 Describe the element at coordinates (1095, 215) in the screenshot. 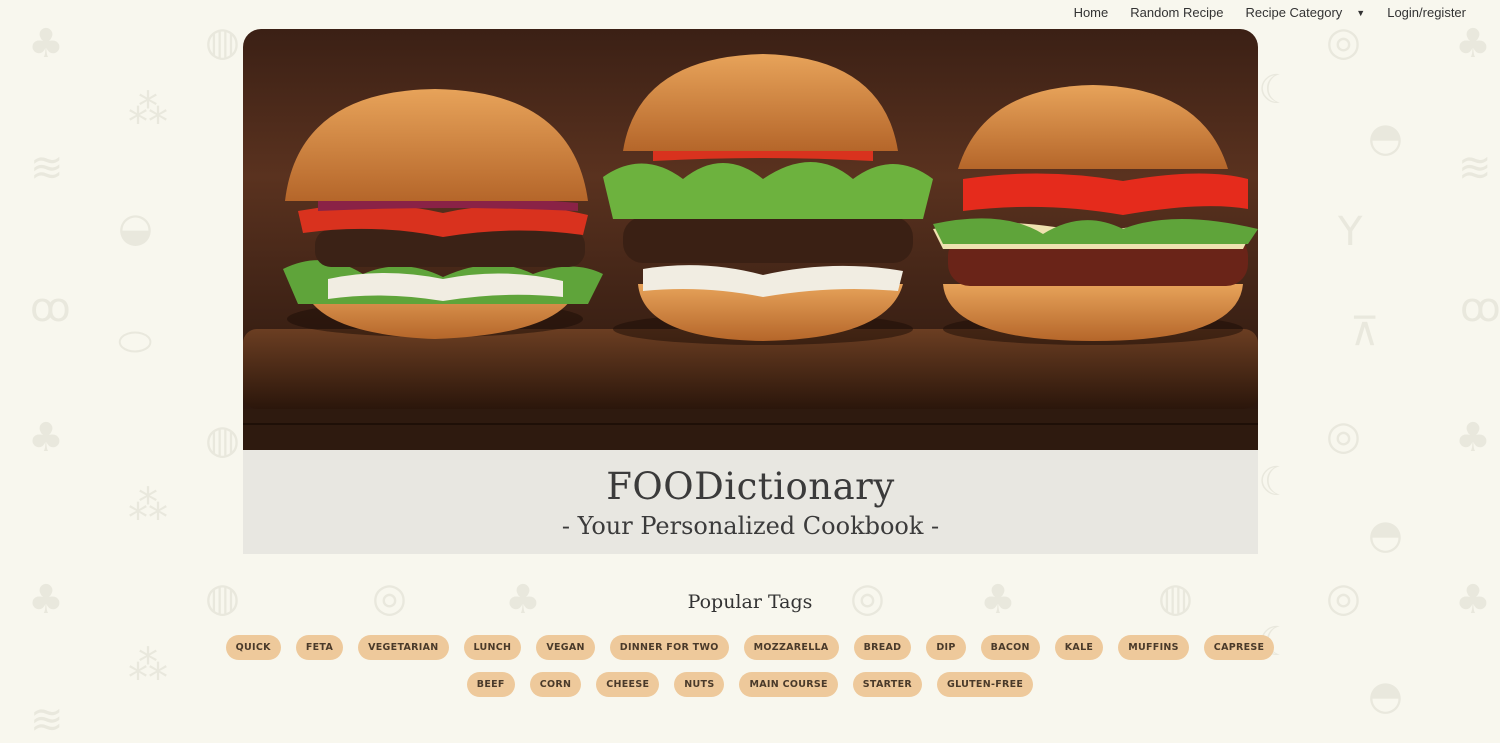

I see `burger-right` at that location.